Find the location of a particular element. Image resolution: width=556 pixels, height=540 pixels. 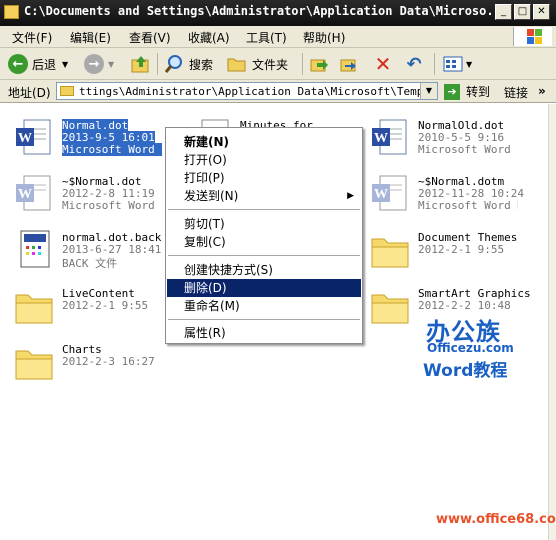

file-type: BACK 文件 is located at coordinates (90, 263).